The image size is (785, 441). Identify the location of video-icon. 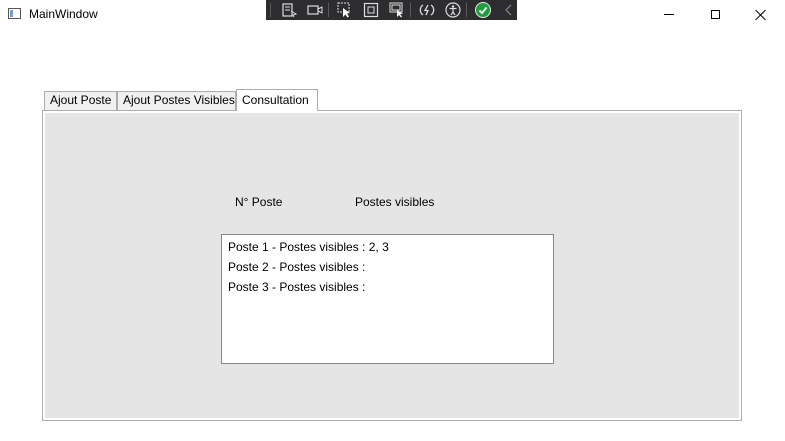
(315, 10).